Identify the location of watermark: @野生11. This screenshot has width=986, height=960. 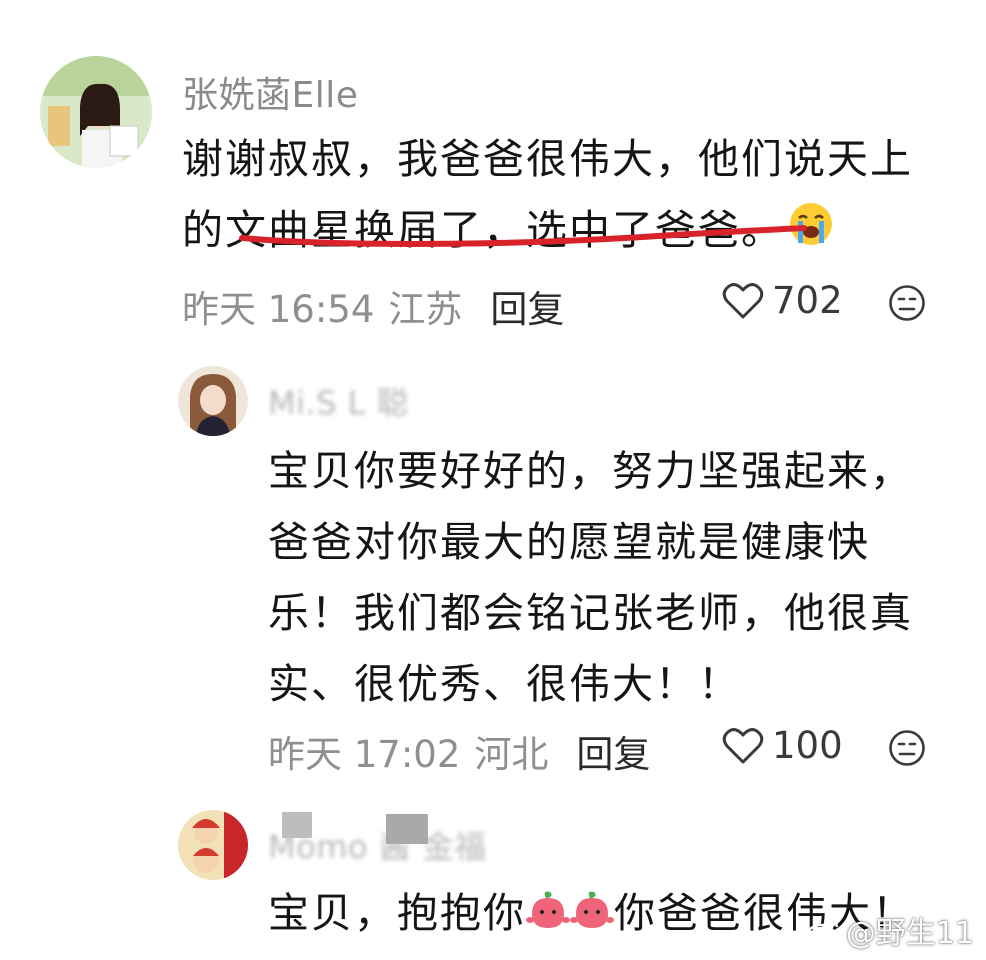
(890, 930).